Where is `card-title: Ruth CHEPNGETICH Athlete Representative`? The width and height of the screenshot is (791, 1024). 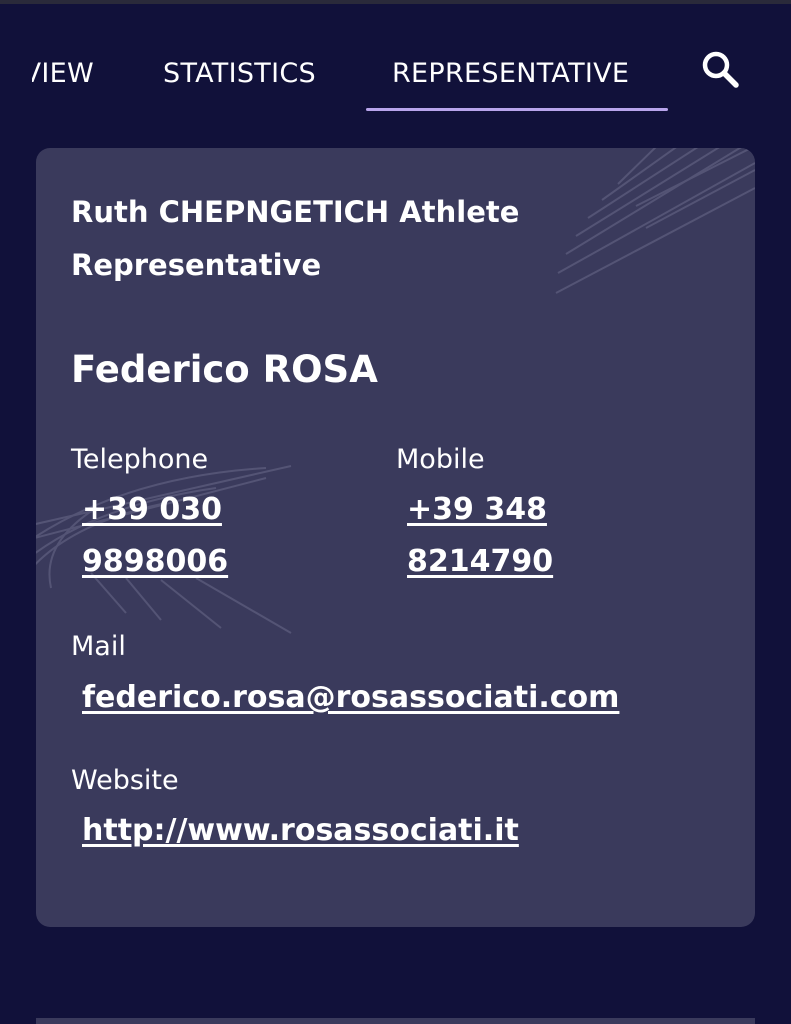
card-title: Ruth CHEPNGETICH Athlete Representative is located at coordinates (295, 238).